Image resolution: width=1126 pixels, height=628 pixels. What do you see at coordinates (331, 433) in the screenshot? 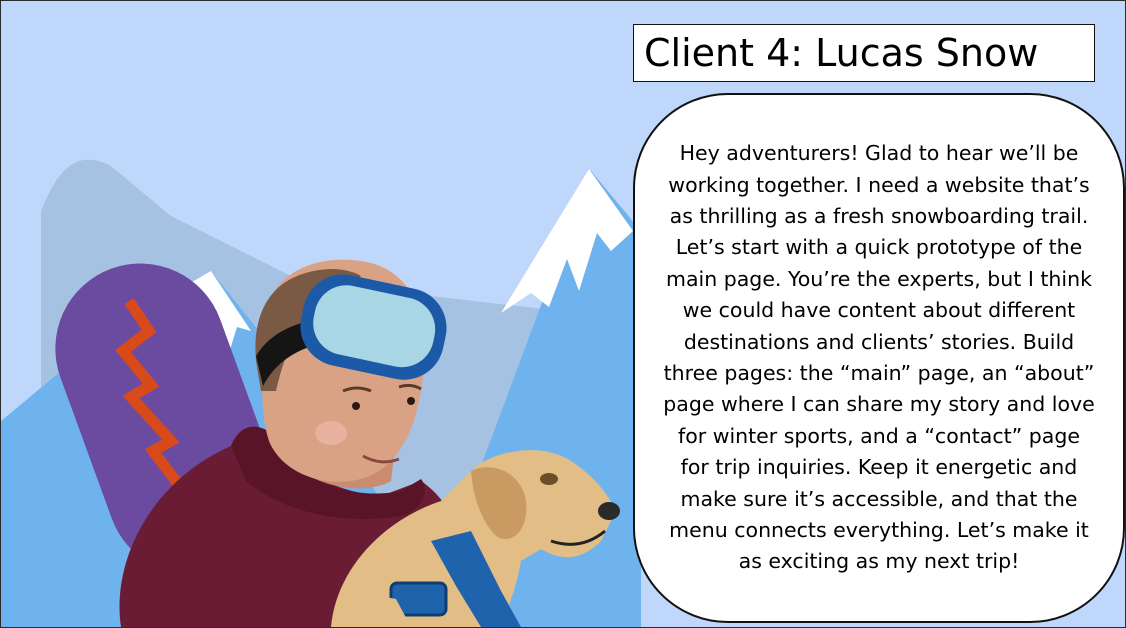
I see `cheek` at bounding box center [331, 433].